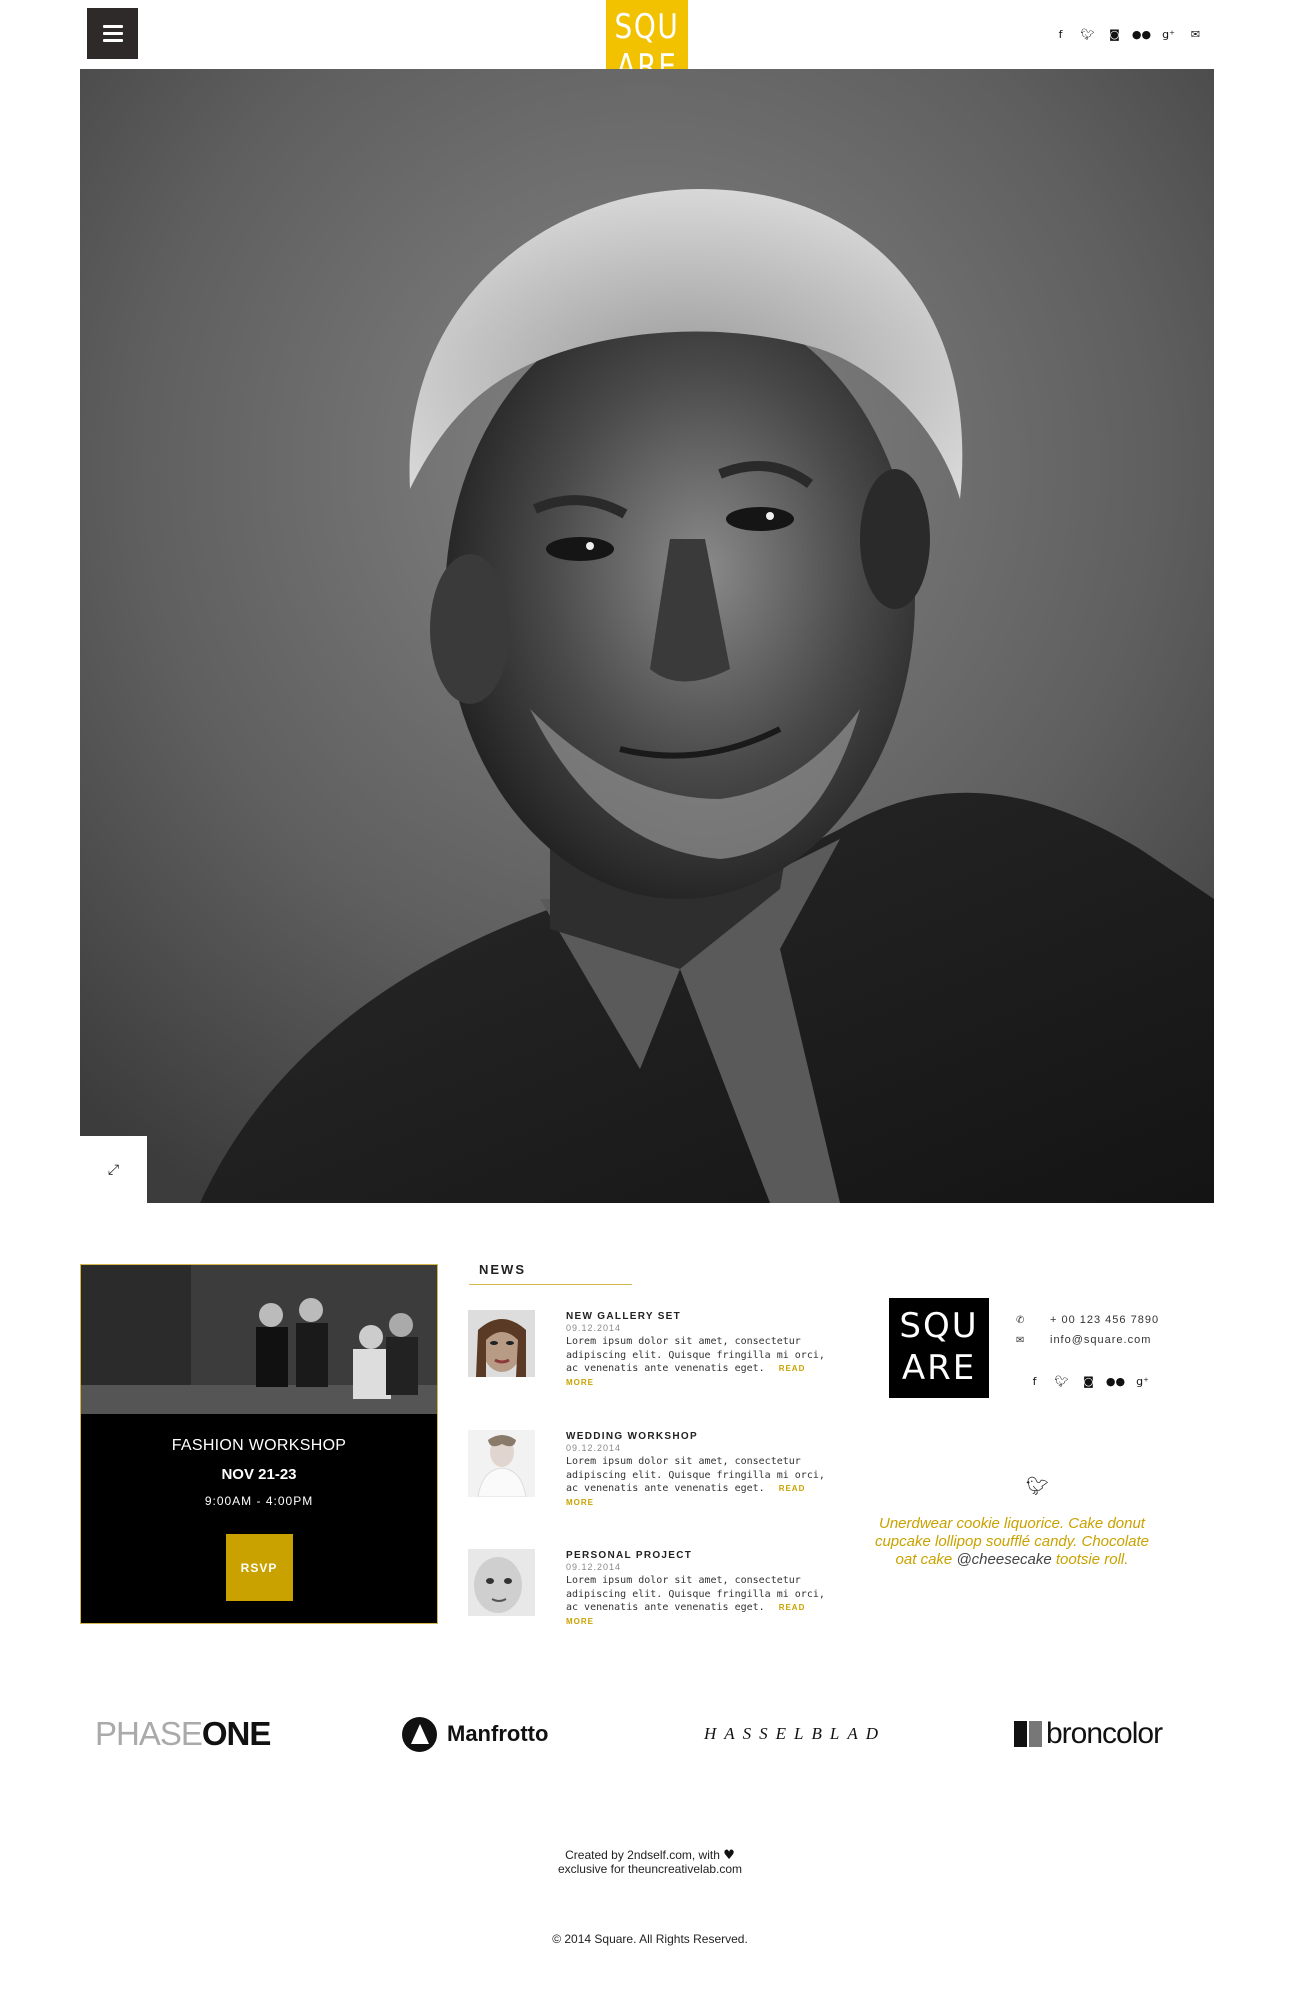 This screenshot has height=2000, width=1300. Describe the element at coordinates (1100, 1340) in the screenshot. I see `email-address: info@square.com` at that location.